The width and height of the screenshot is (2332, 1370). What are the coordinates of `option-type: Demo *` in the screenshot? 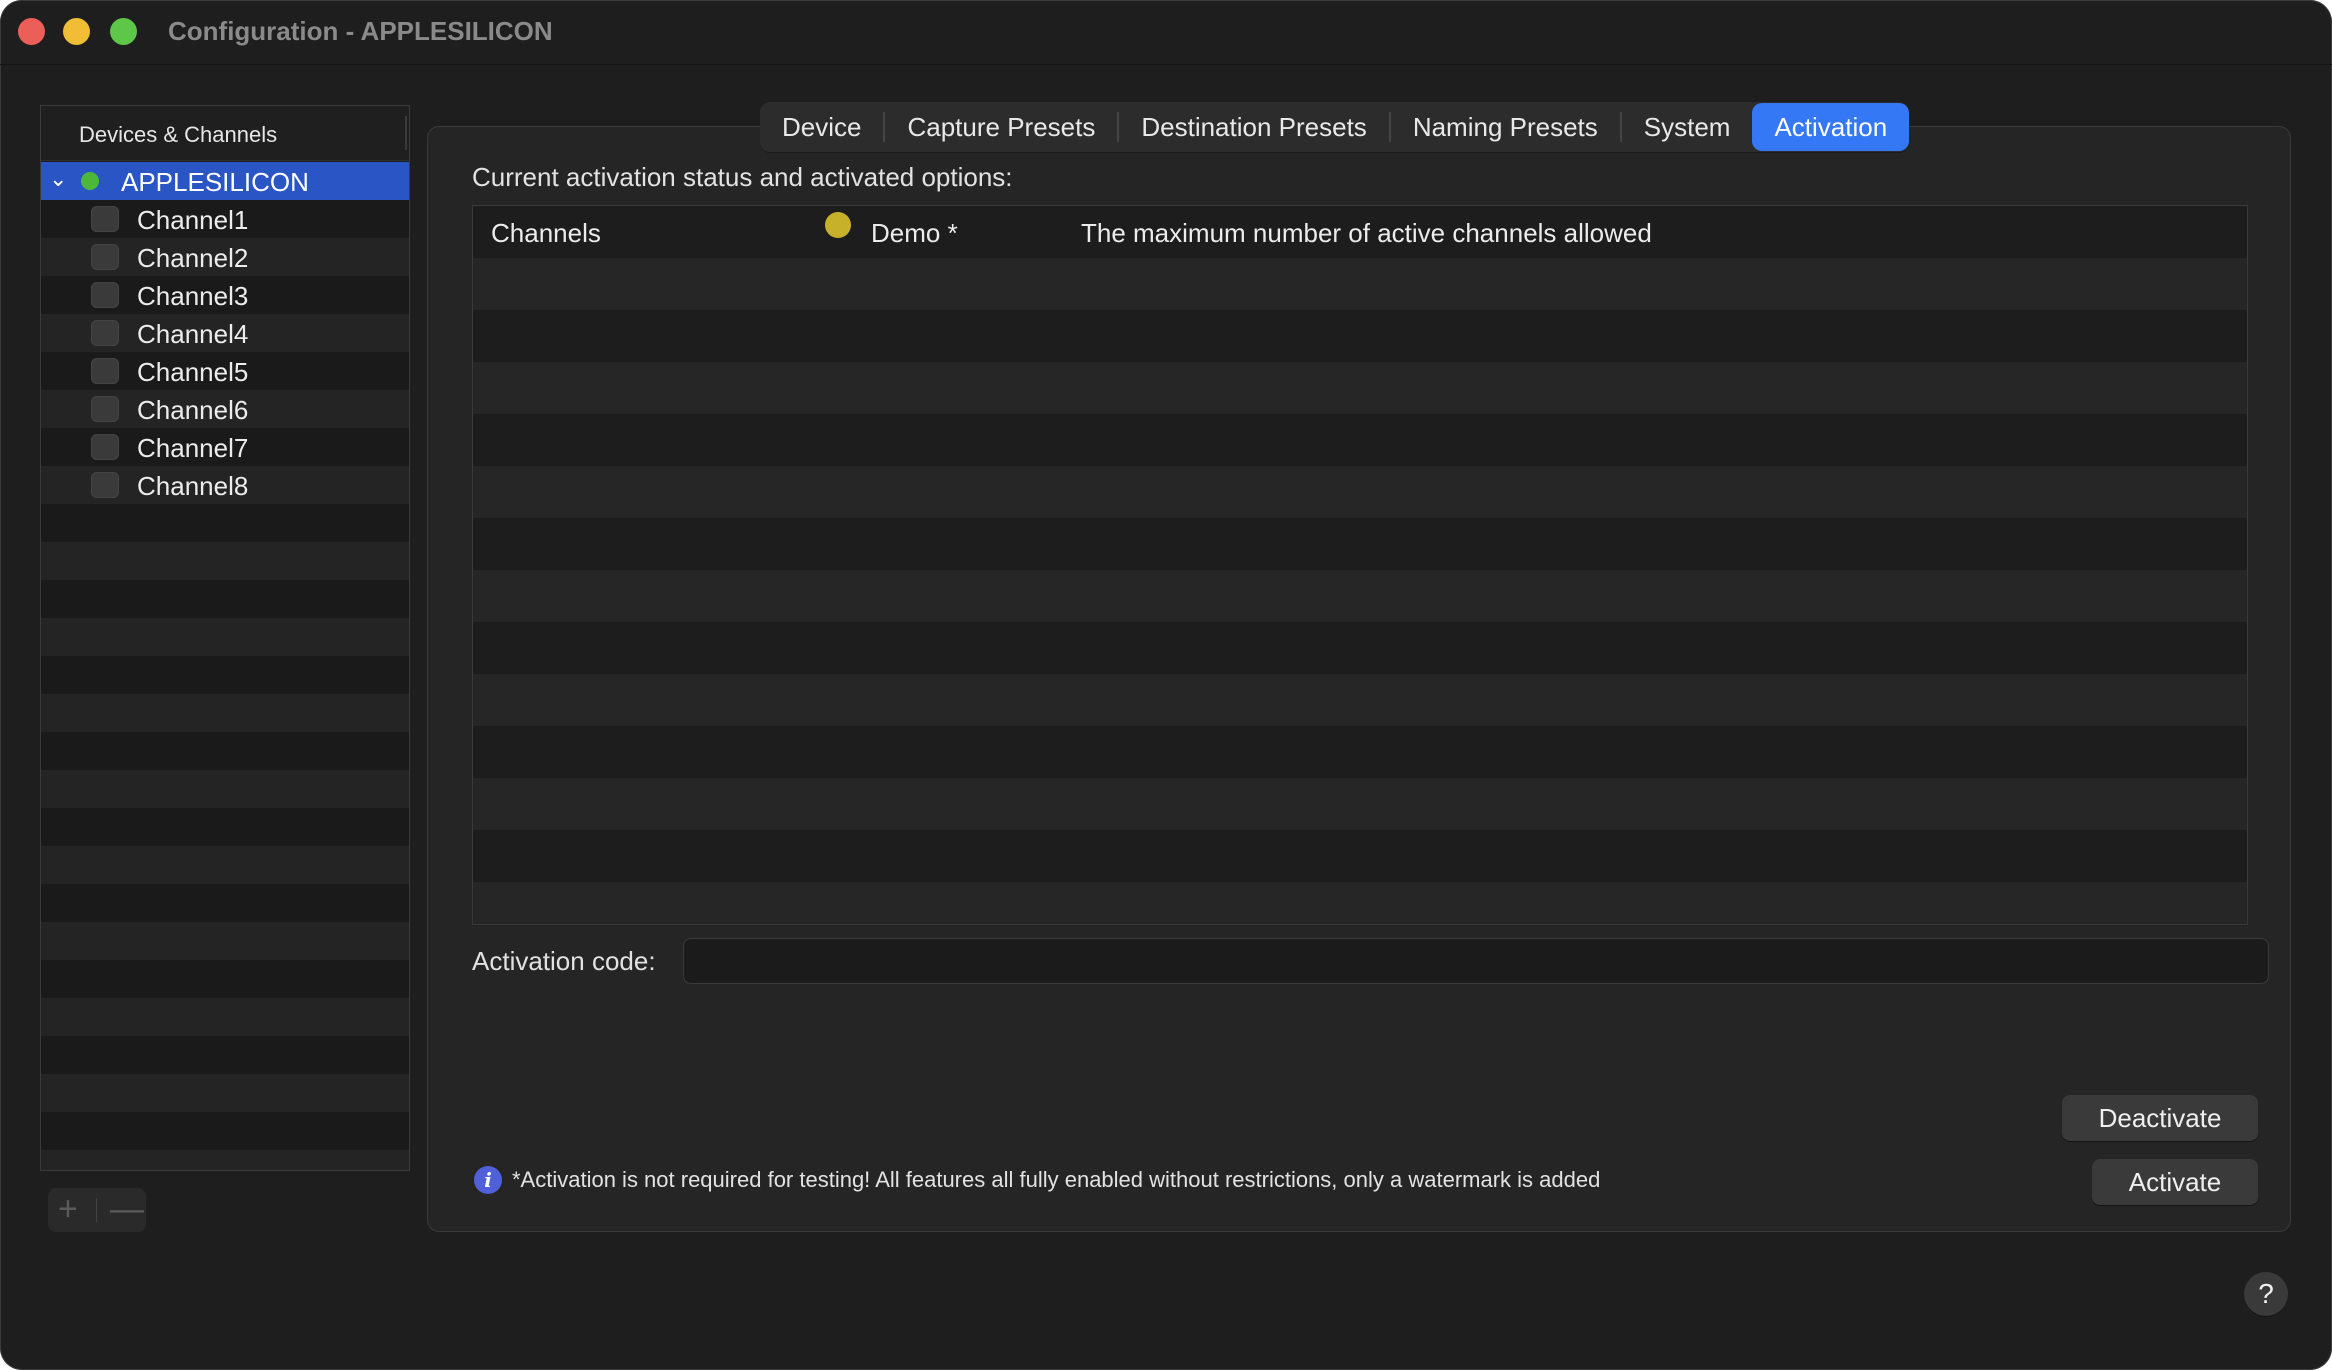 It's located at (914, 233).